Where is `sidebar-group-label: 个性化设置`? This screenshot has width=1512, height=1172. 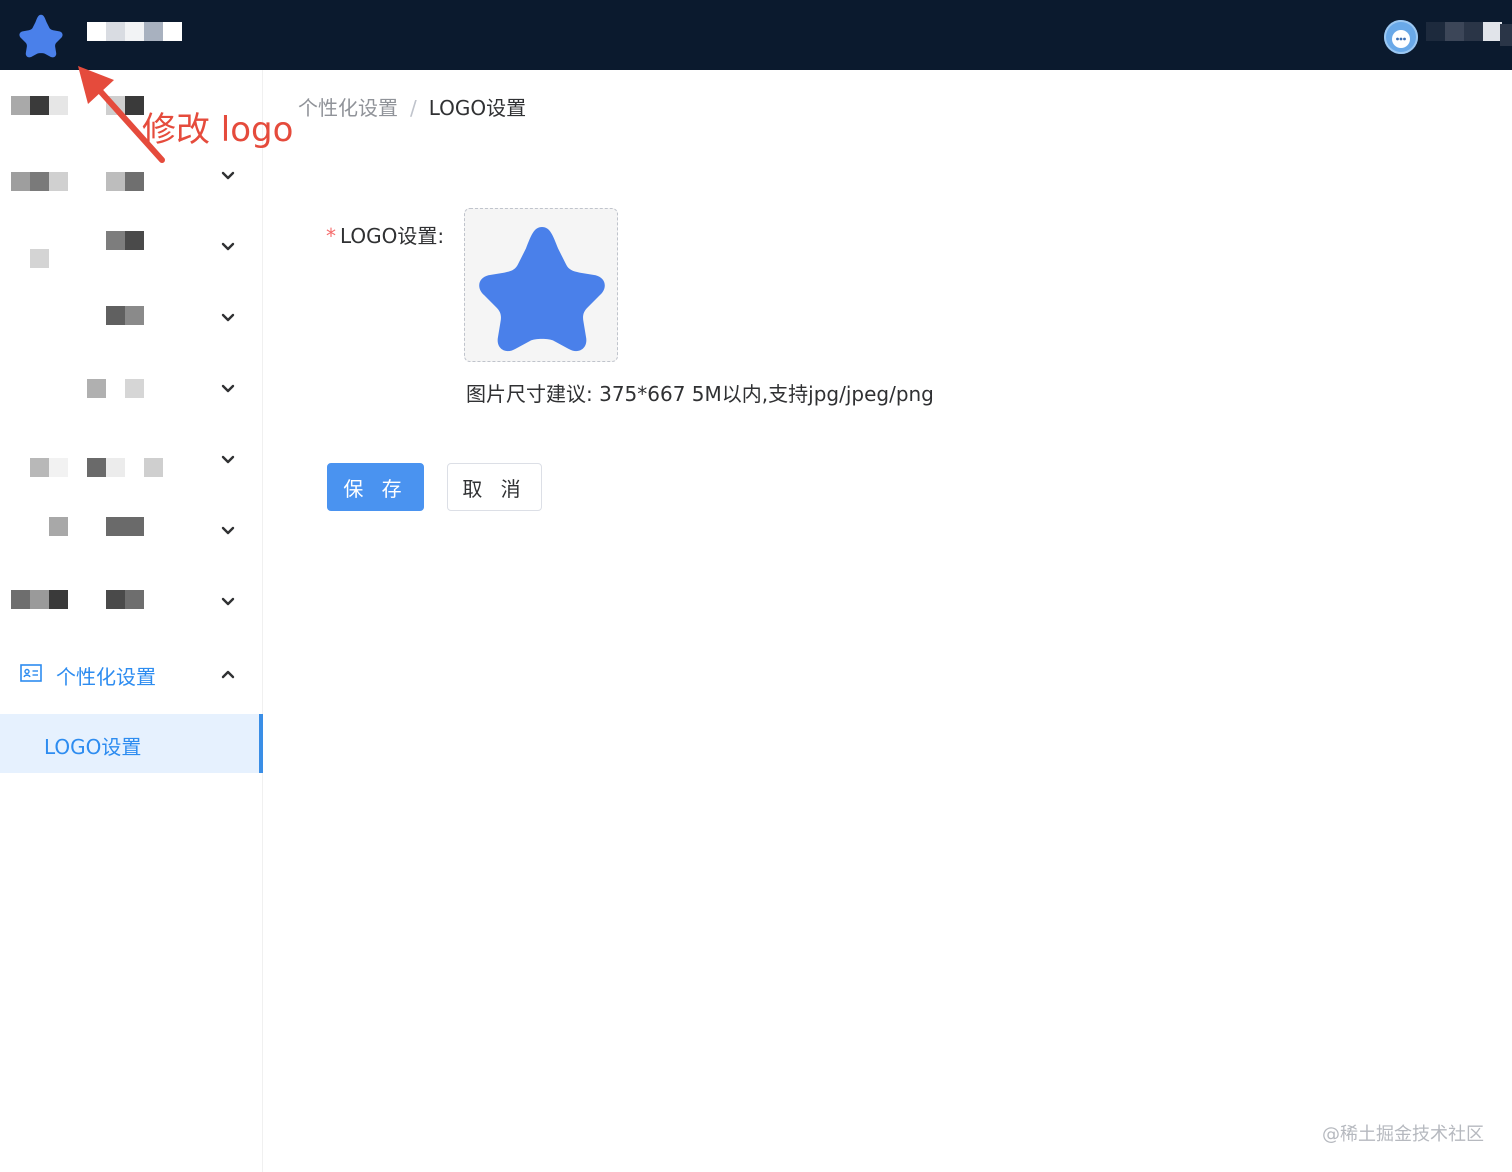
sidebar-group-label: 个性化设置 is located at coordinates (106, 677).